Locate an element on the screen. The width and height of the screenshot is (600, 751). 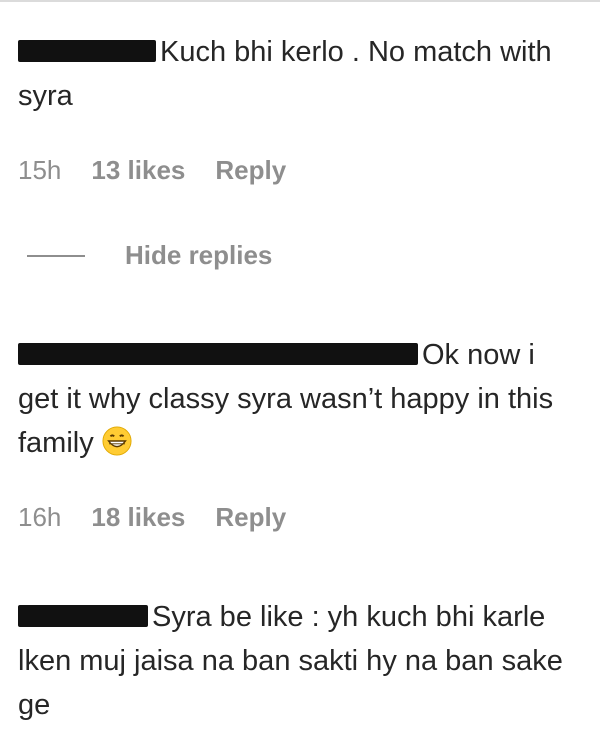
grinning-face-emoji-icon is located at coordinates (117, 441).